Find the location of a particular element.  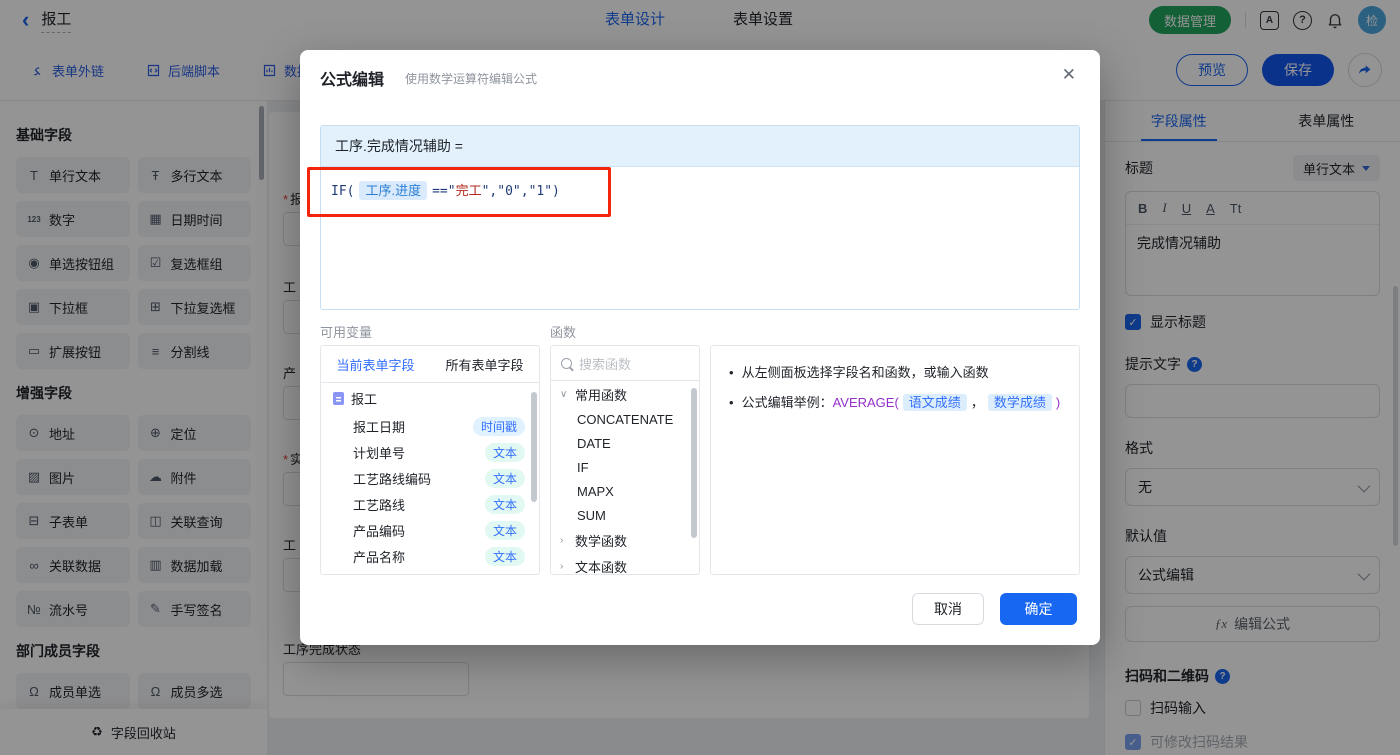

function-group-label: 常用函数 is located at coordinates (601, 395).